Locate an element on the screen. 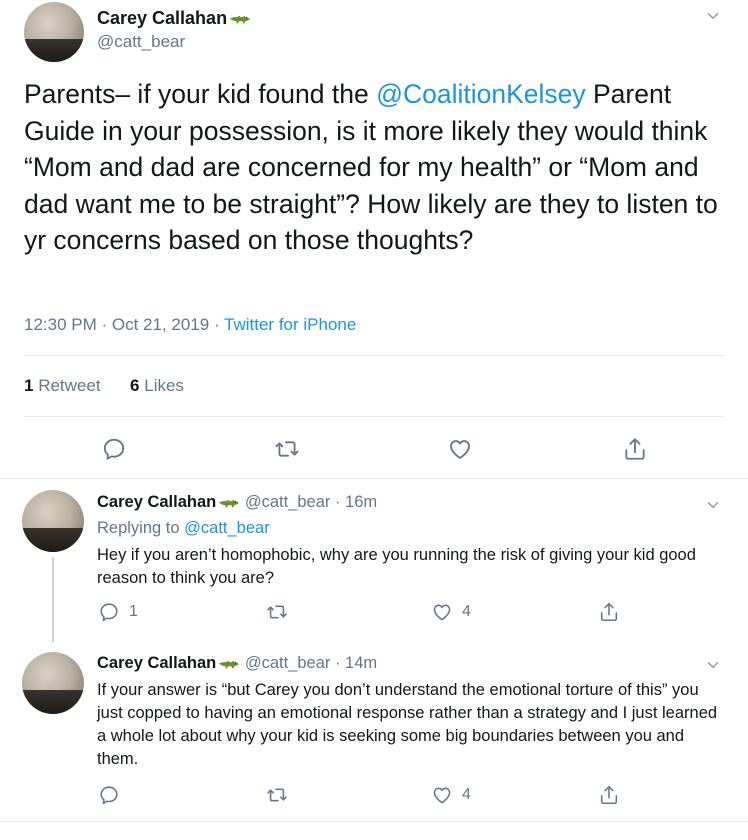 This screenshot has width=748, height=840. like-stat: 6 Likes is located at coordinates (157, 385).